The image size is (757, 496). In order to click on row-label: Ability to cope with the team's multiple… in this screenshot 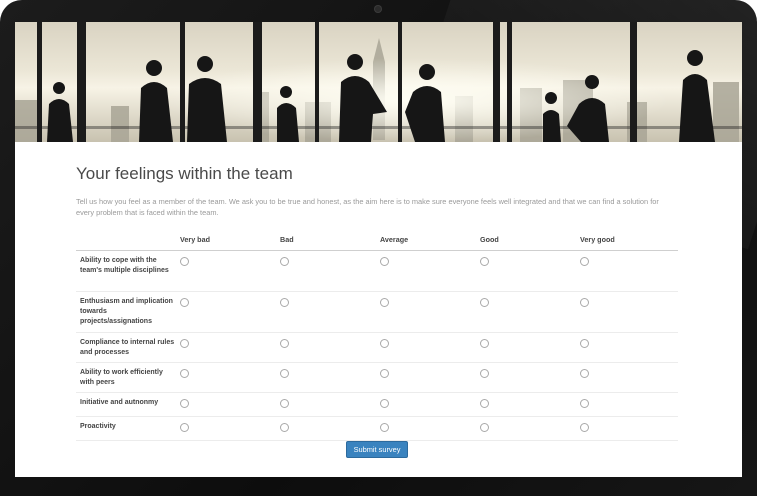, I will do `click(126, 271)`.